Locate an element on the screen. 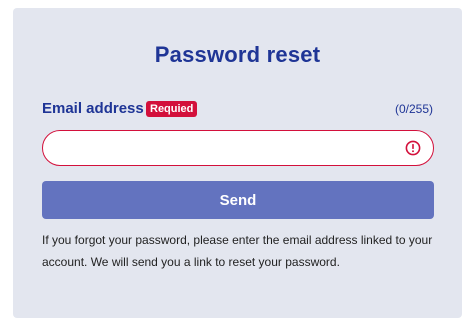 The width and height of the screenshot is (475, 328). email-label: Email address is located at coordinates (93, 108).